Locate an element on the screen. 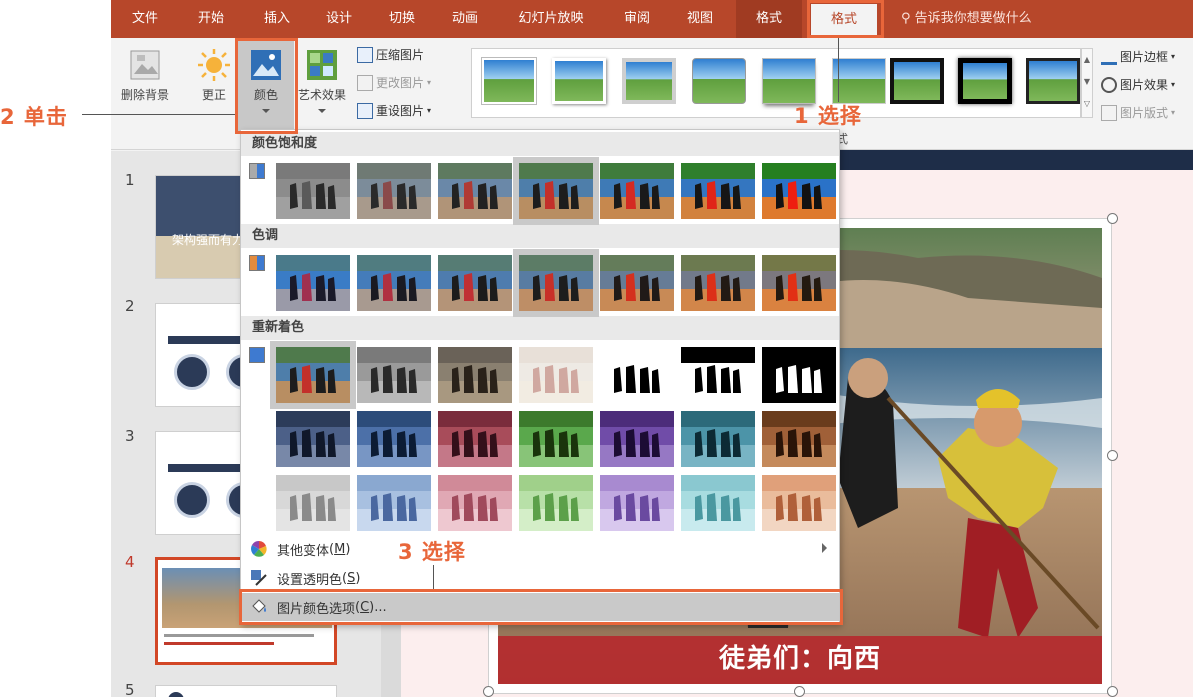  picture-layout-label: 图片版式 is located at coordinates (1144, 113).